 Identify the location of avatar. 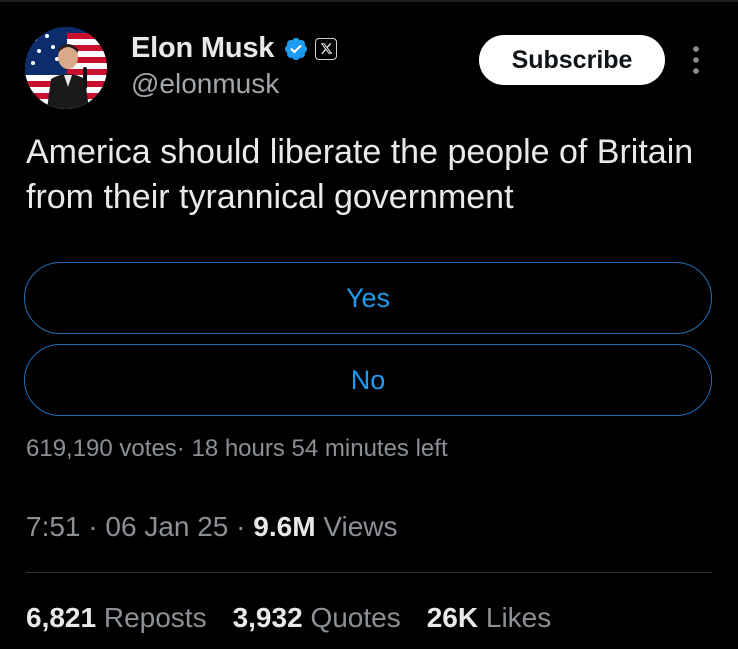
(66, 68).